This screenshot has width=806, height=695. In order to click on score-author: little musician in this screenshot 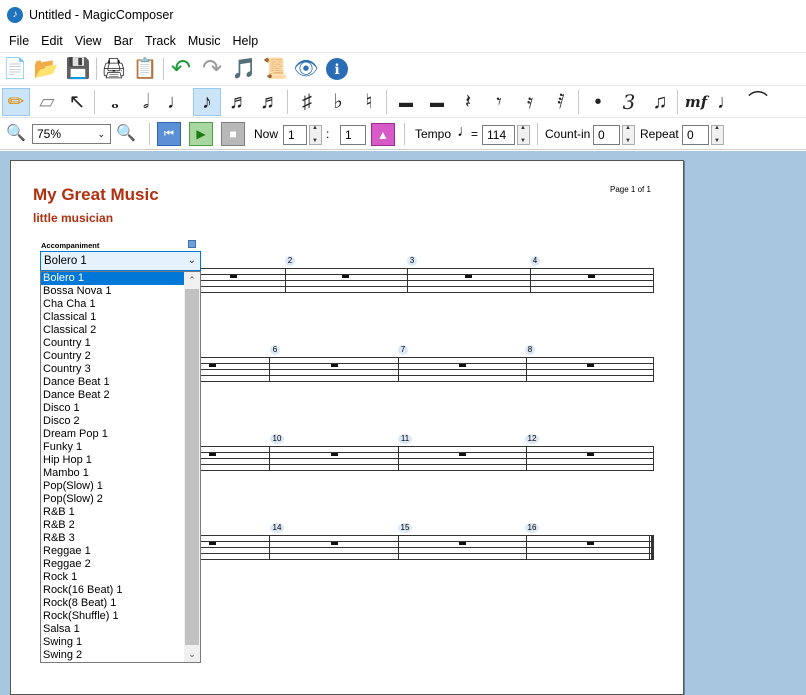, I will do `click(73, 218)`.